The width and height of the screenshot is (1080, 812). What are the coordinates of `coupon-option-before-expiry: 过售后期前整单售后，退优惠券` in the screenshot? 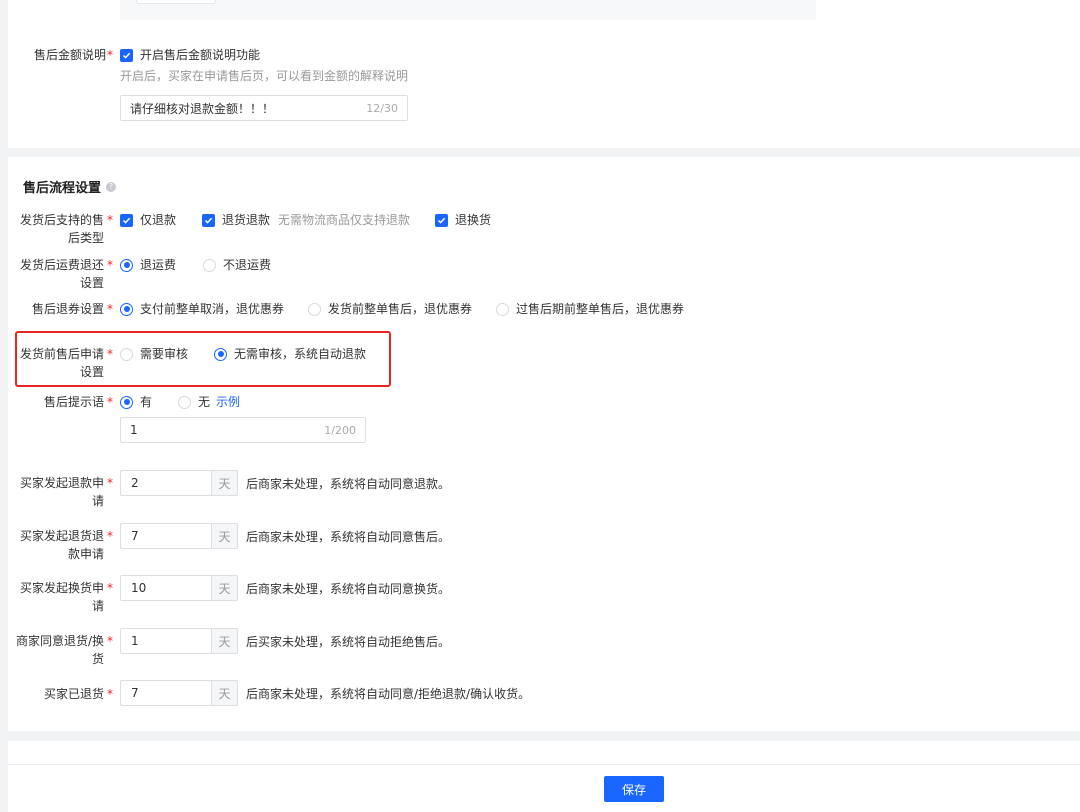 It's located at (590, 309).